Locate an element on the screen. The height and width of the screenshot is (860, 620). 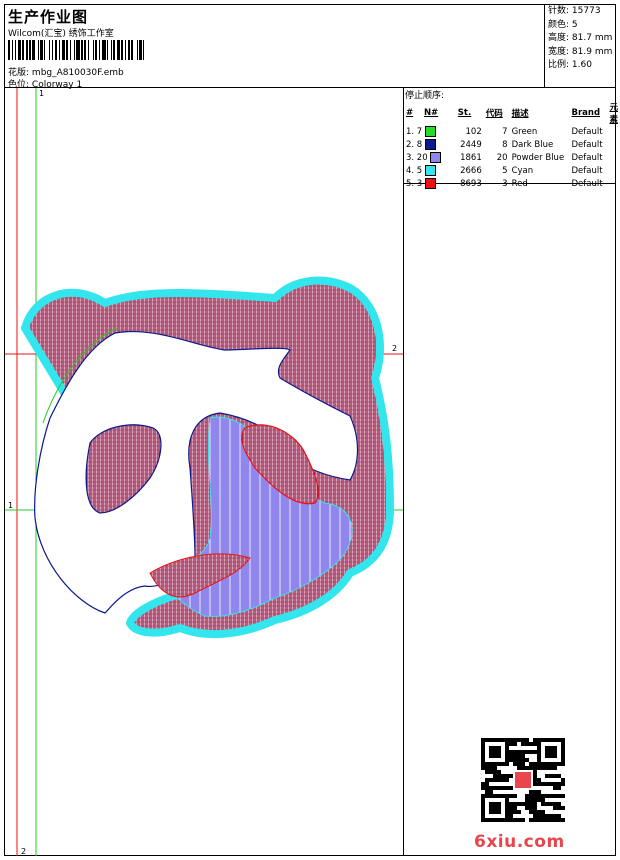
stop-table-header: # N# St. 代码 描述 Brand 元素 is located at coordinates (512, 113).